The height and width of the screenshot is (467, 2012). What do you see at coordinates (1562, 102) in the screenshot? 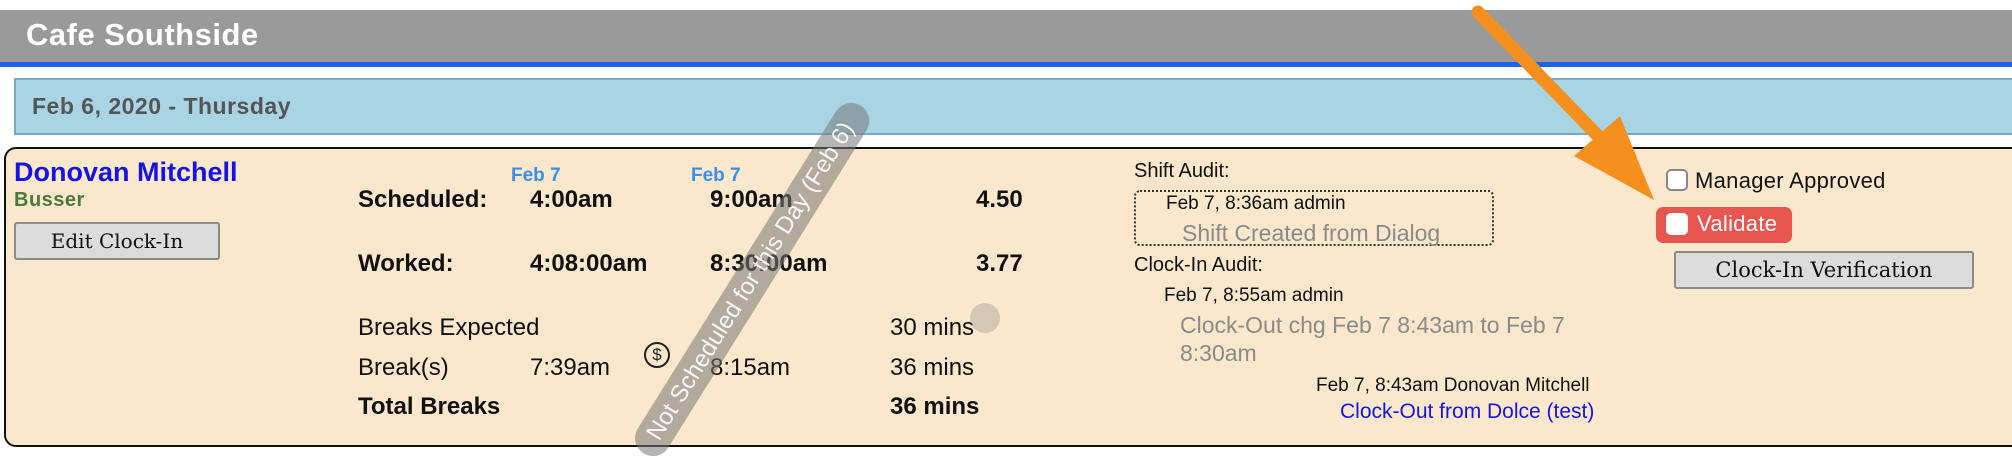
I see `annotation-arrow-icon` at bounding box center [1562, 102].